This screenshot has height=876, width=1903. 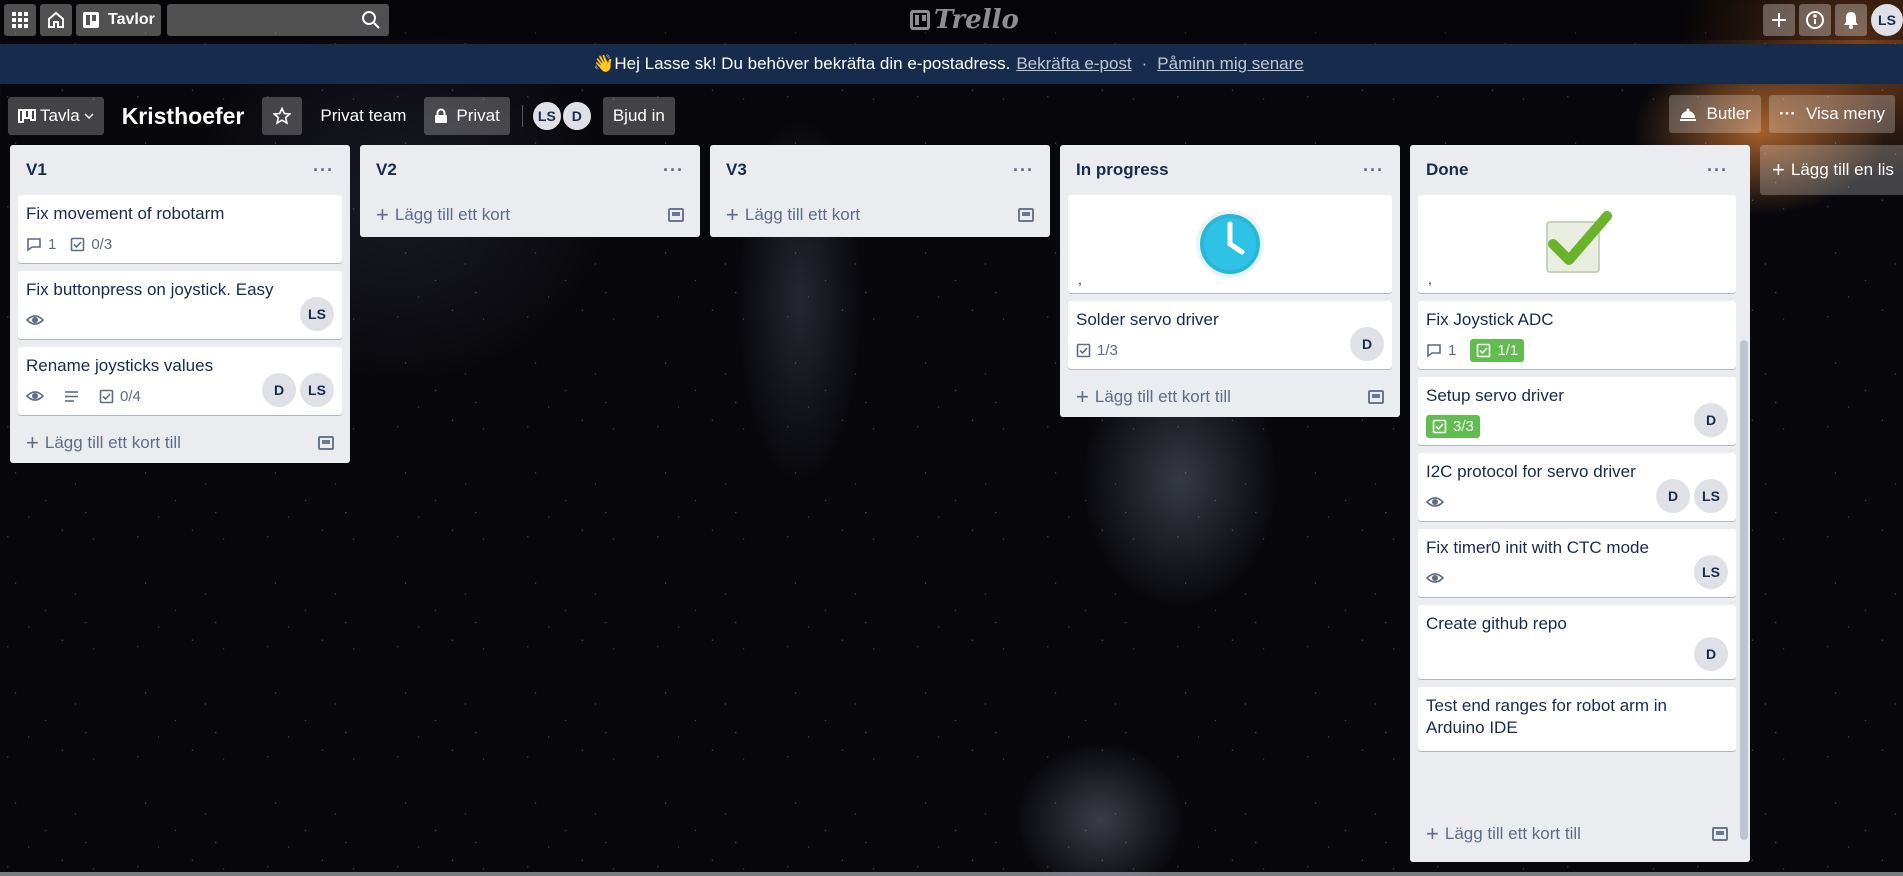 What do you see at coordinates (576, 116) in the screenshot?
I see `member-avatar-d: D` at bounding box center [576, 116].